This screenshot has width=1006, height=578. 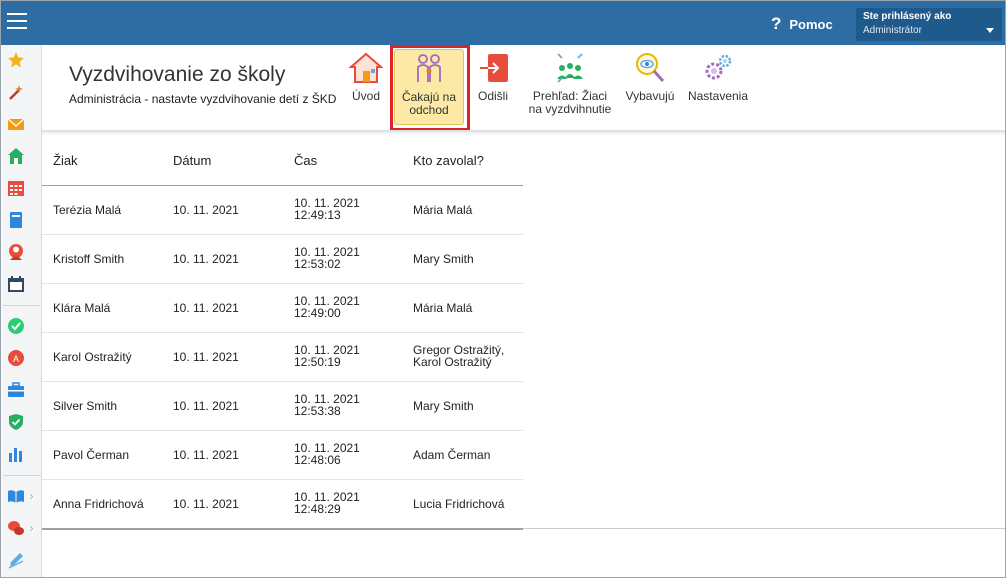 What do you see at coordinates (503, 23) in the screenshot?
I see `top-bar: ? Pomoc Ste prihlásený ako Administrátor` at bounding box center [503, 23].